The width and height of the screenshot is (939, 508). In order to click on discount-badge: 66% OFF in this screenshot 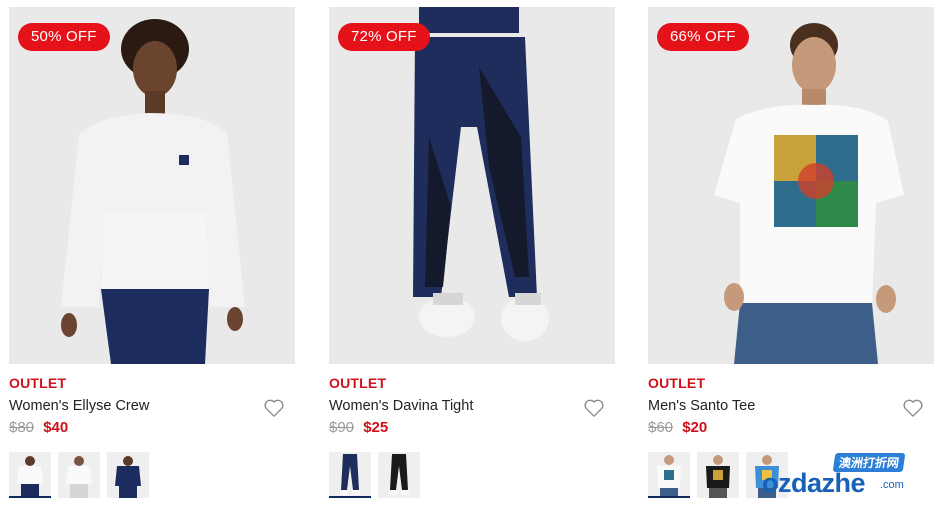, I will do `click(703, 37)`.